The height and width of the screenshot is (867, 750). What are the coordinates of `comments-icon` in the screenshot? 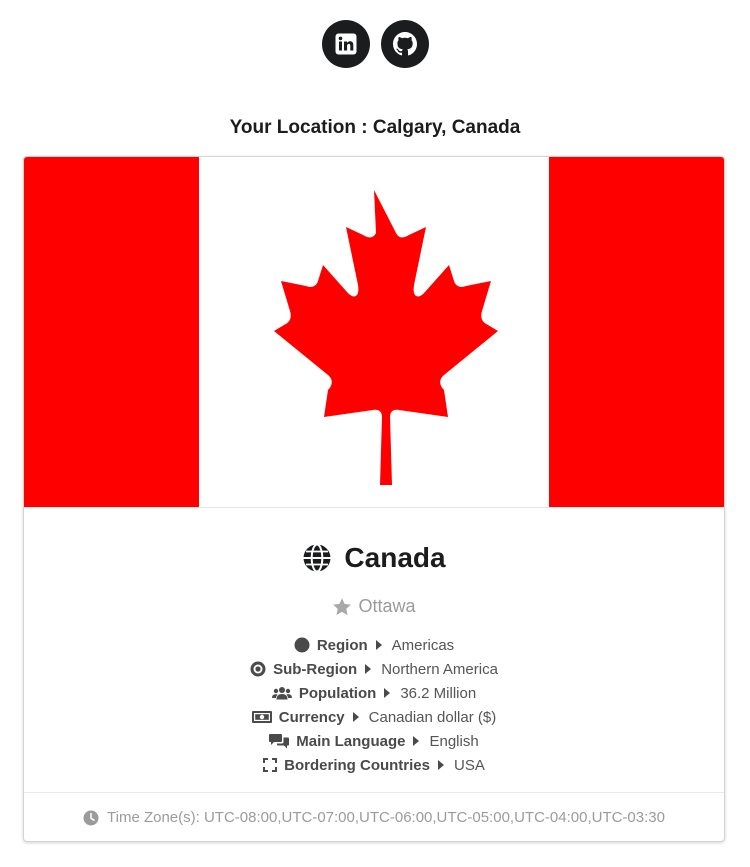 It's located at (279, 741).